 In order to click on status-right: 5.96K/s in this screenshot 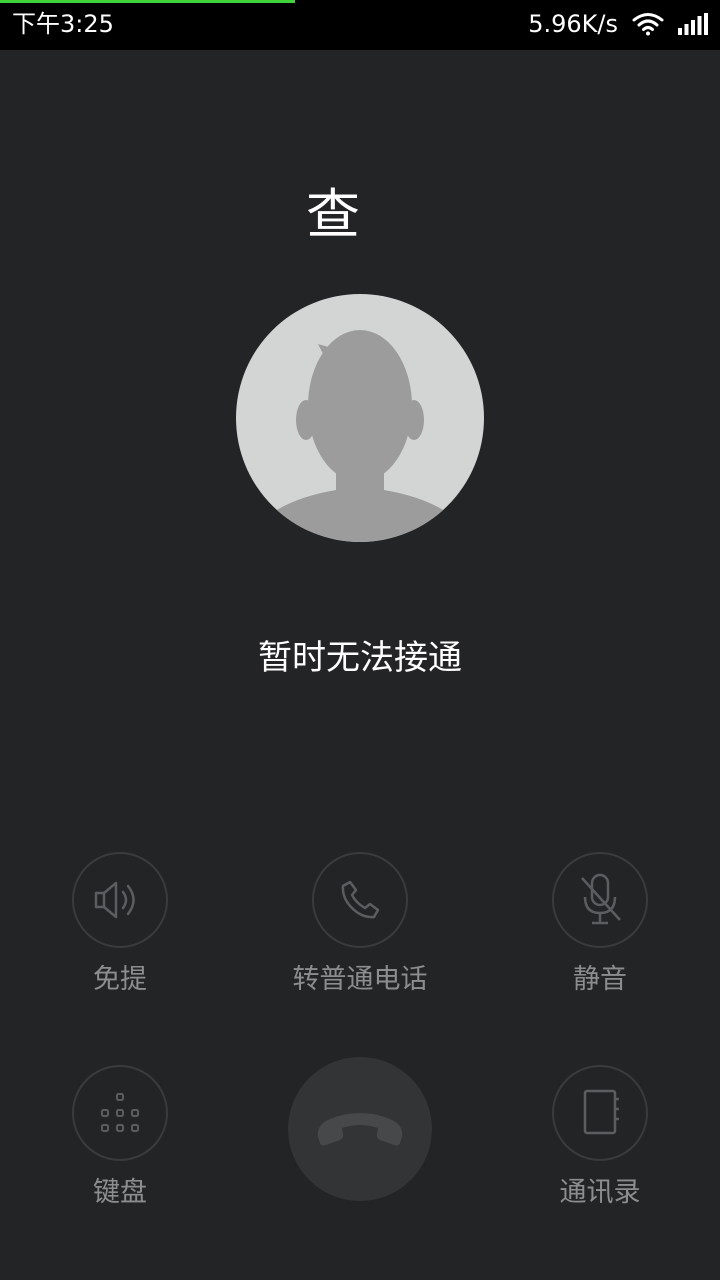, I will do `click(618, 24)`.